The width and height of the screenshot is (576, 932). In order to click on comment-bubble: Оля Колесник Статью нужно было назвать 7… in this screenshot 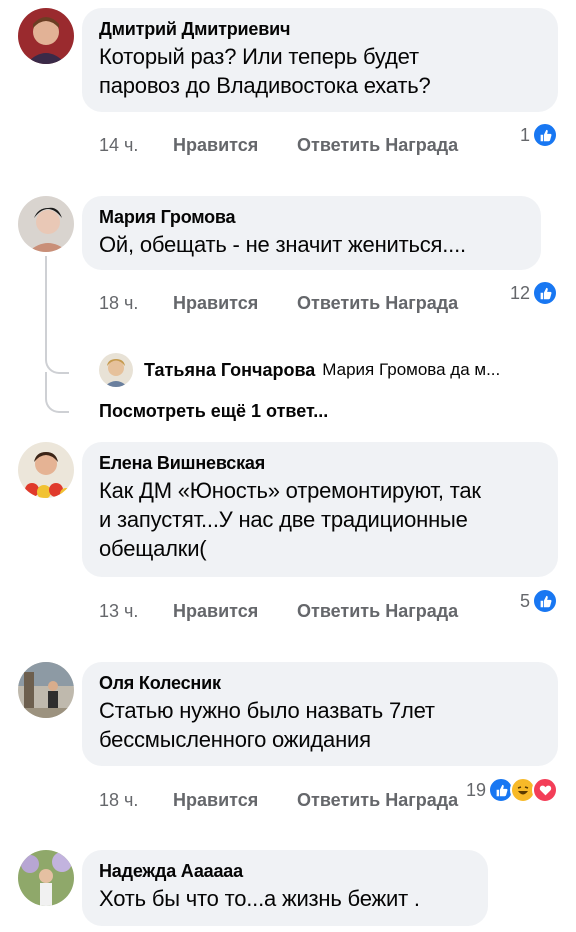, I will do `click(320, 714)`.